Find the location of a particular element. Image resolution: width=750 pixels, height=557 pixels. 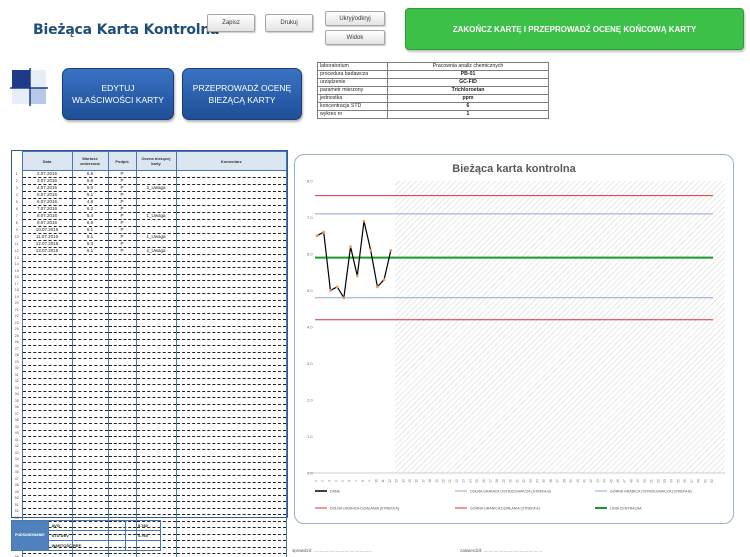

edit-button-line1: EDYTUJ is located at coordinates (118, 88).